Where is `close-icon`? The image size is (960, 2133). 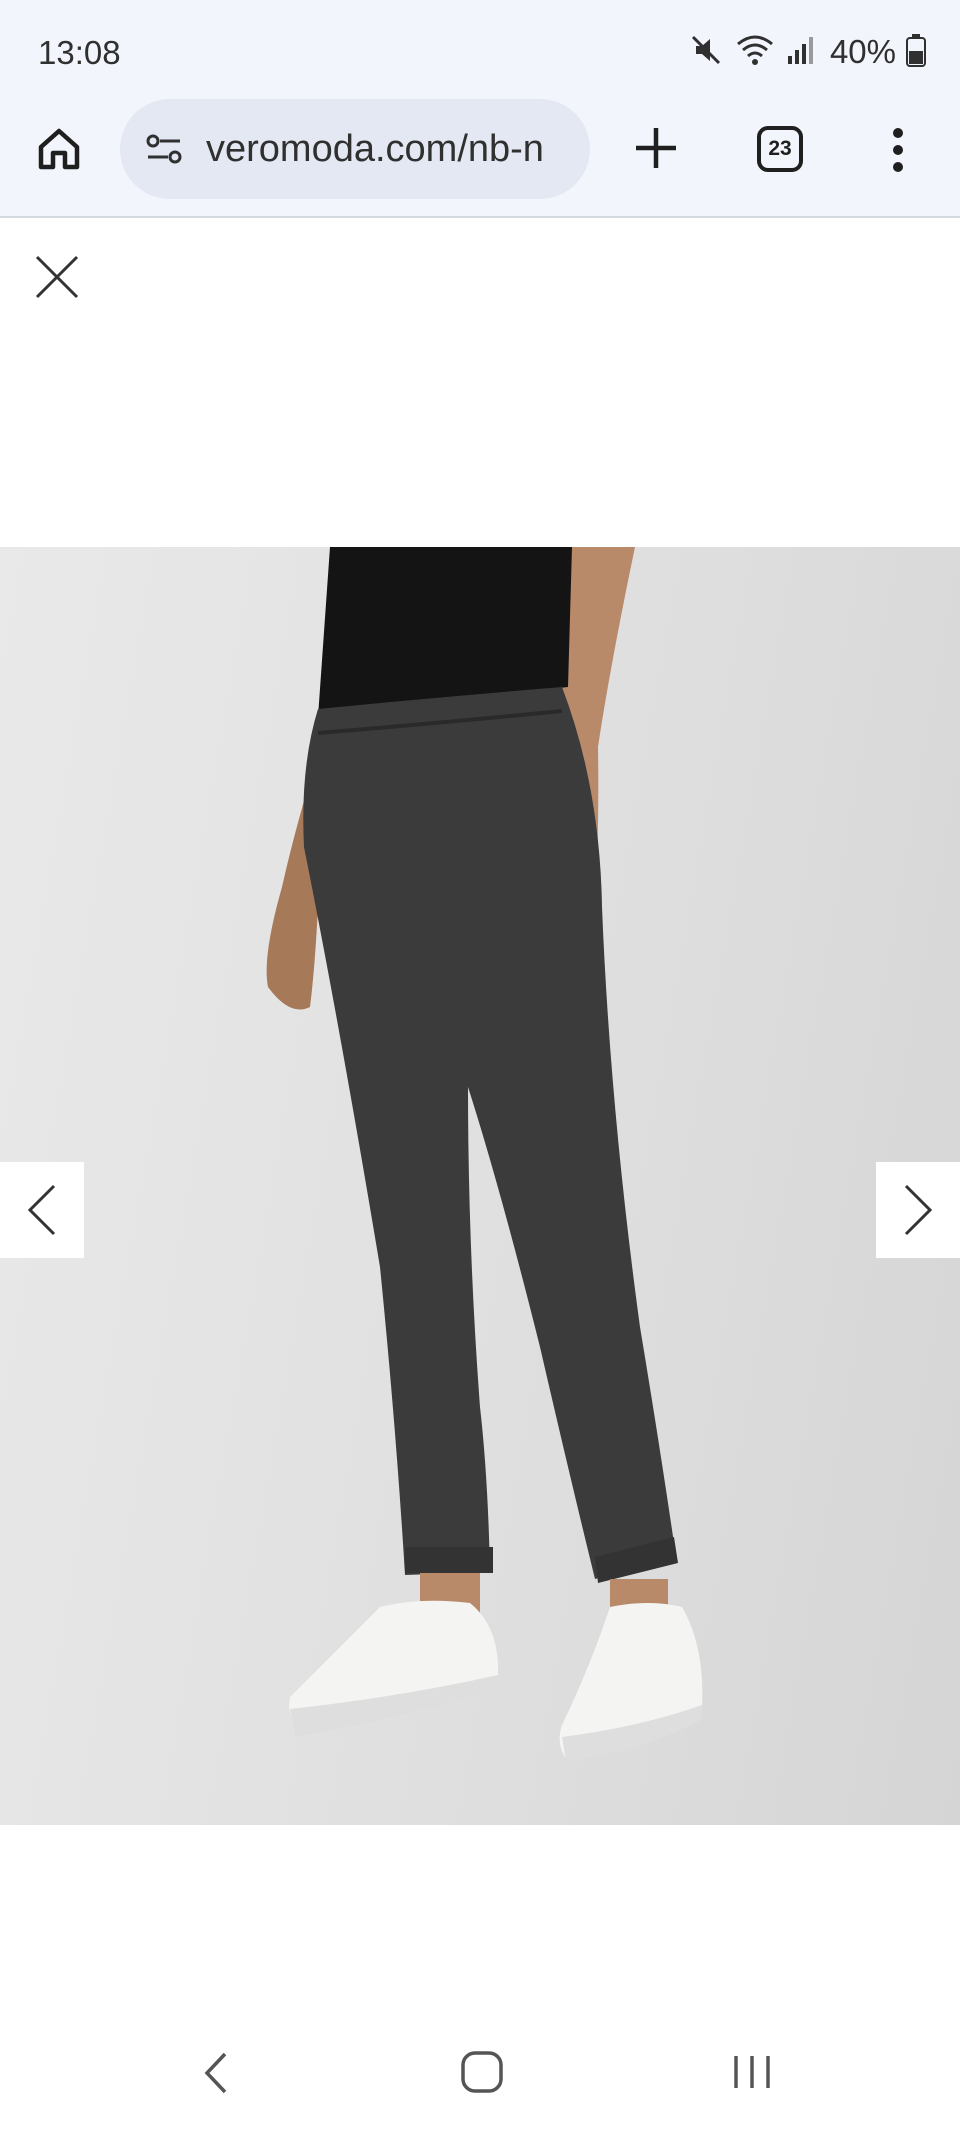 close-icon is located at coordinates (57, 277).